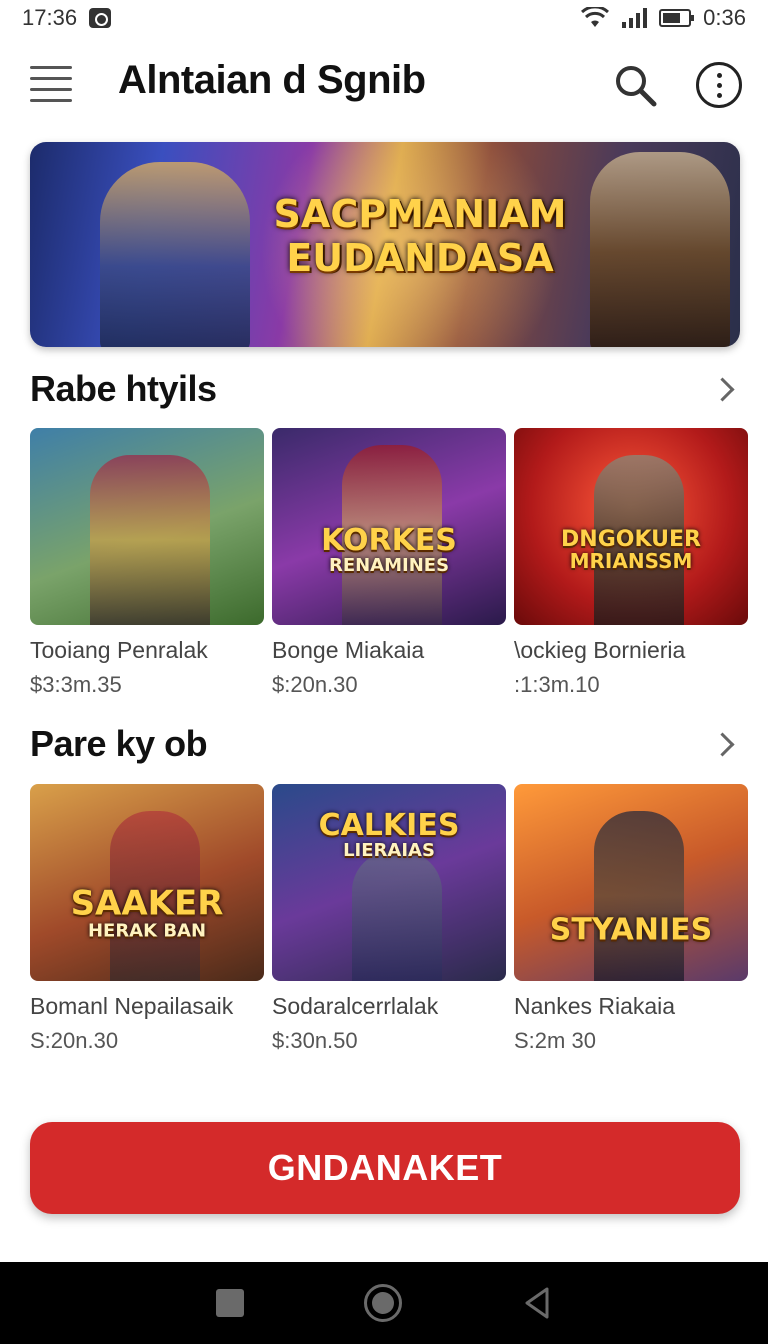  I want to click on game-card-price: S:2m 30, so click(555, 1040).